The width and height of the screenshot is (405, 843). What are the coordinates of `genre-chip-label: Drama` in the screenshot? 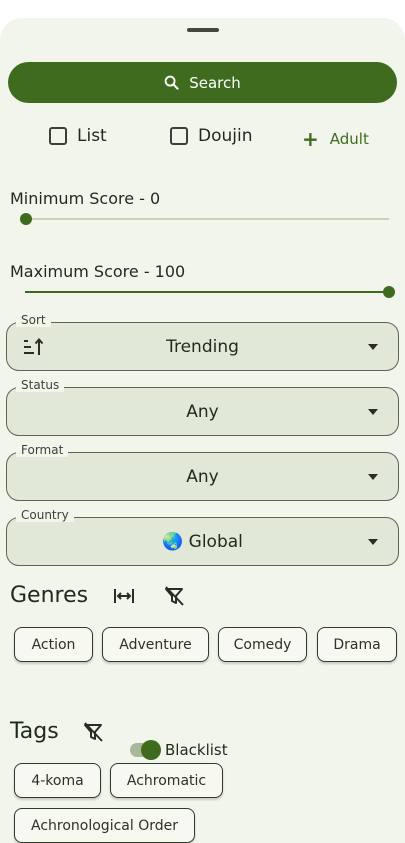 It's located at (357, 644).